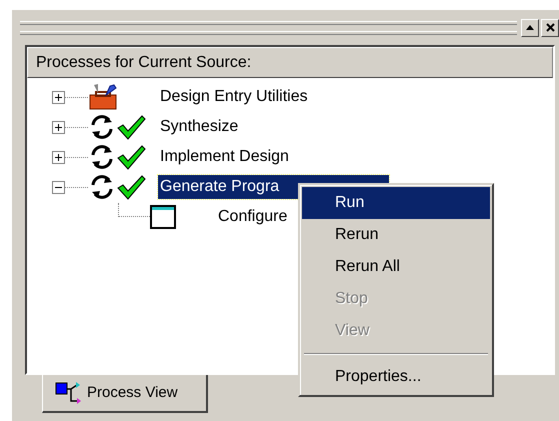  Describe the element at coordinates (125, 394) in the screenshot. I see `tab: Process View` at that location.